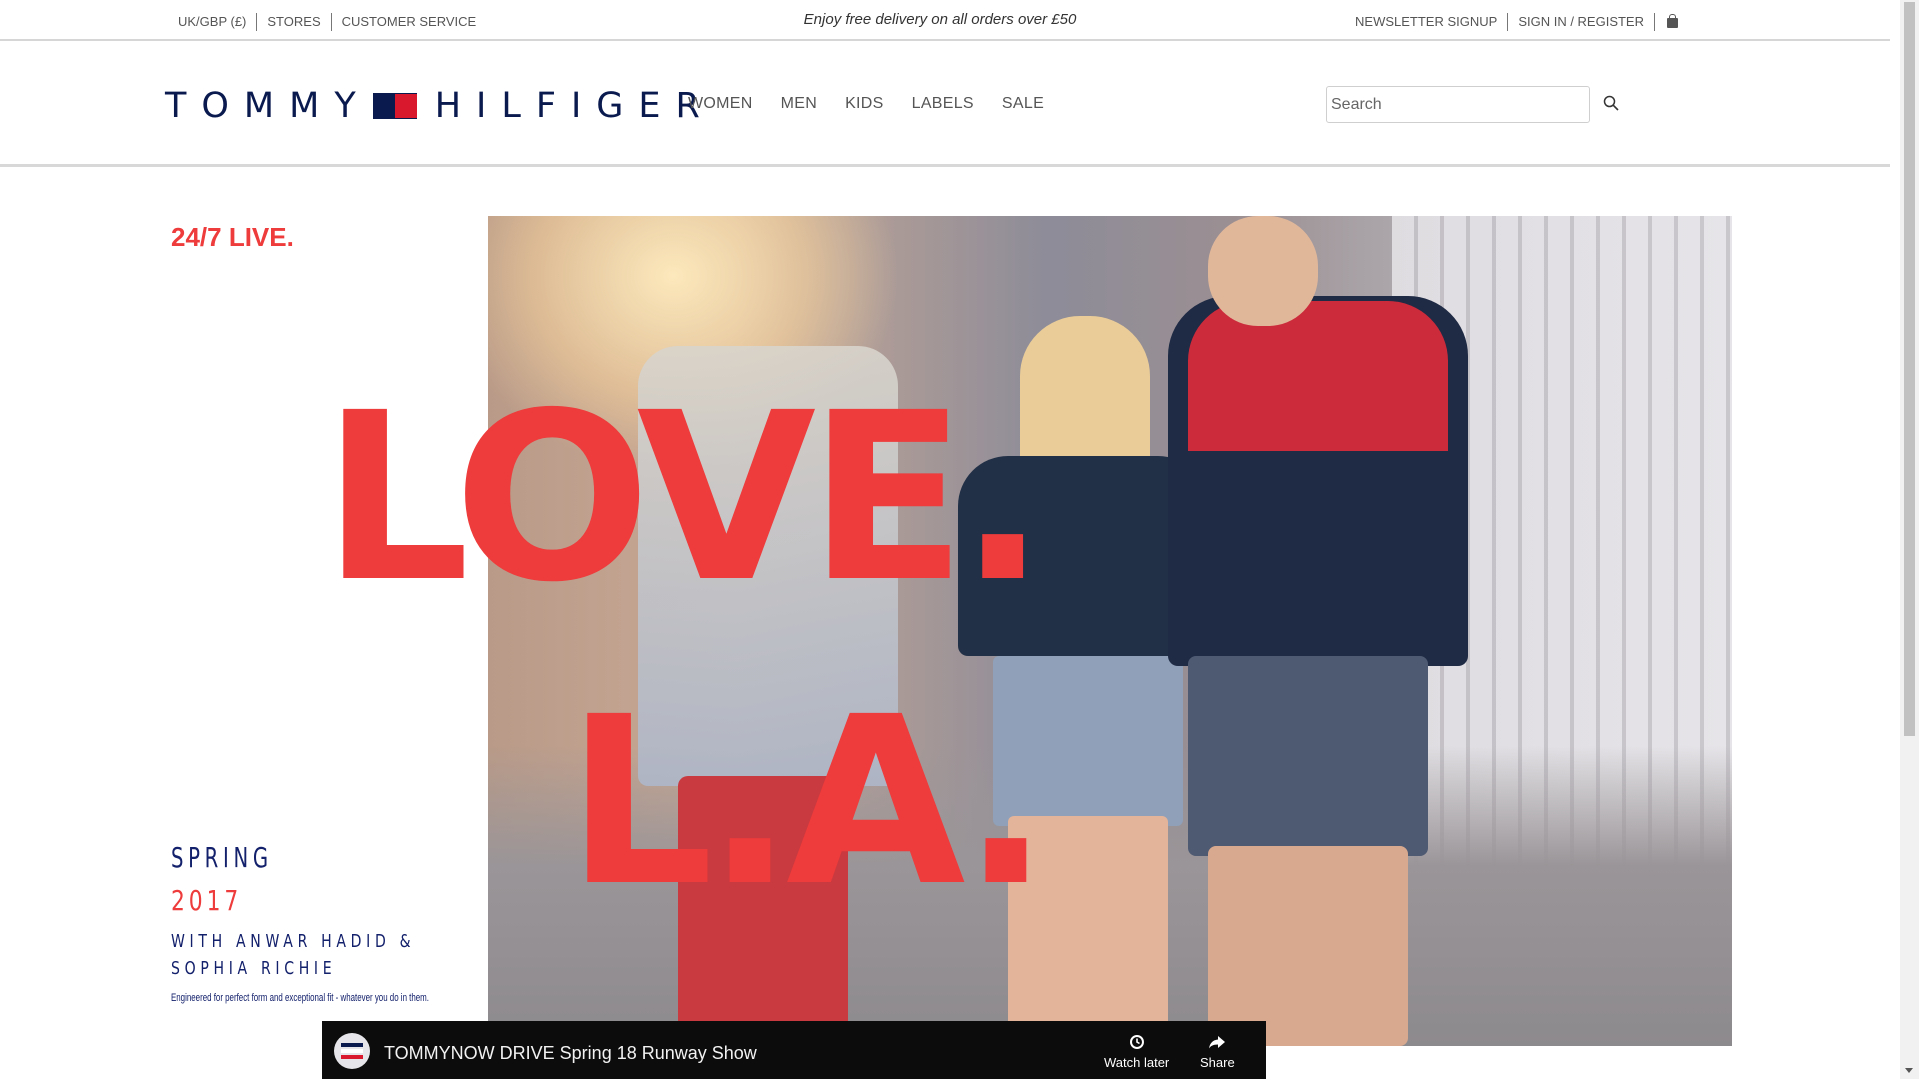 The width and height of the screenshot is (1919, 1079). Describe the element at coordinates (1217, 1052) in the screenshot. I see `share-button: Share` at that location.